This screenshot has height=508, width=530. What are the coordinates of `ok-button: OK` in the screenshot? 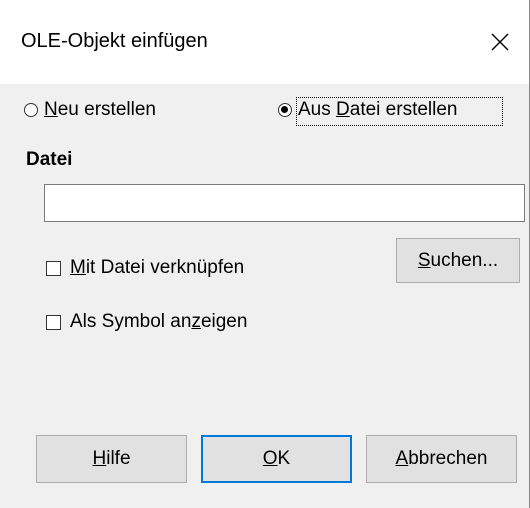 It's located at (276, 459).